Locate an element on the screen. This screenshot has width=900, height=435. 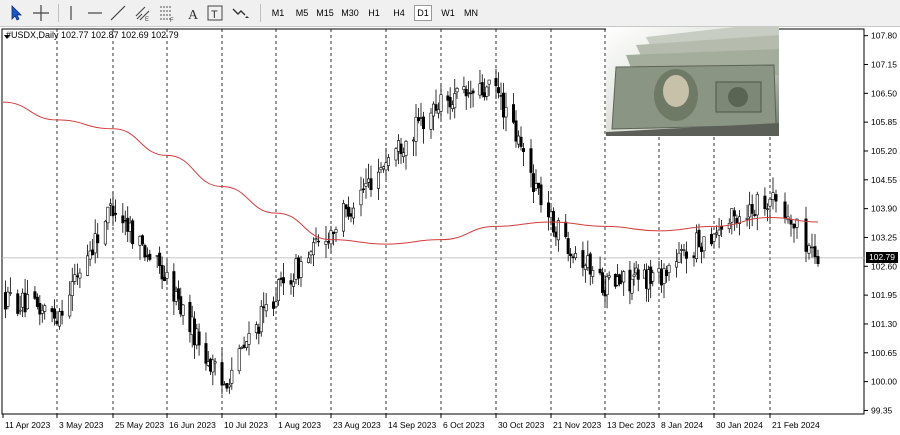
y-tick-label: 107.80 is located at coordinates (884, 36).